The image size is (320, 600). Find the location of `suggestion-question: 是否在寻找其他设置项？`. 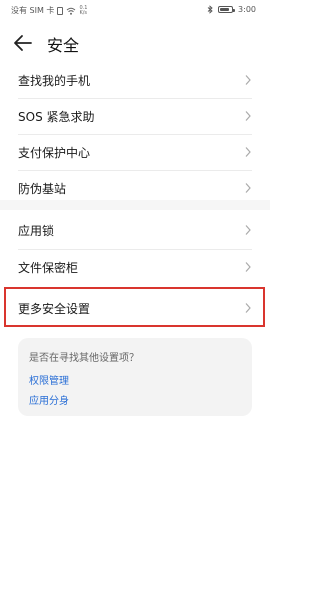

suggestion-question: 是否在寻找其他设置项？ is located at coordinates (84, 358).